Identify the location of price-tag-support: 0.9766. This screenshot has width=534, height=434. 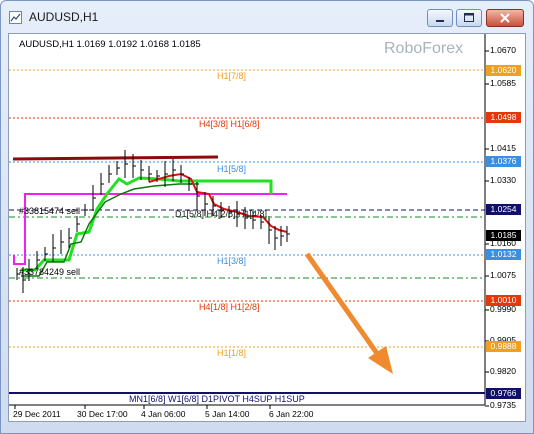
(503, 393).